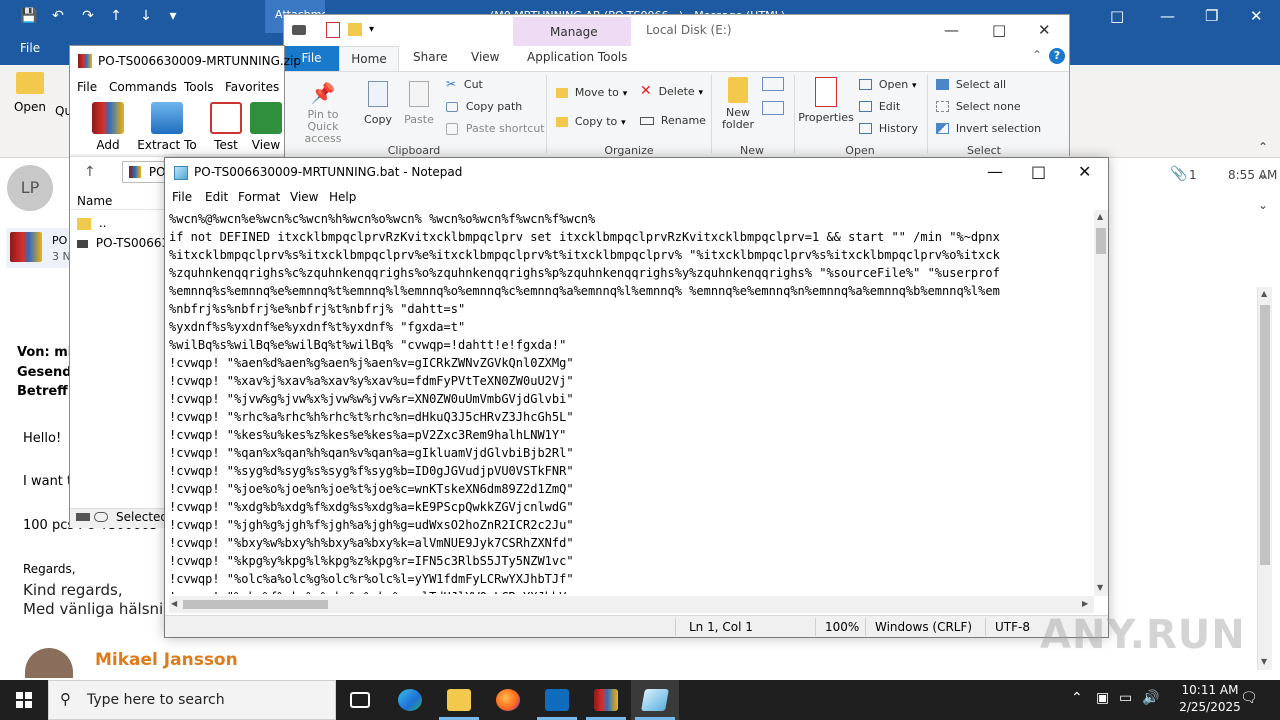  What do you see at coordinates (360, 700) in the screenshot?
I see `task-view-button` at bounding box center [360, 700].